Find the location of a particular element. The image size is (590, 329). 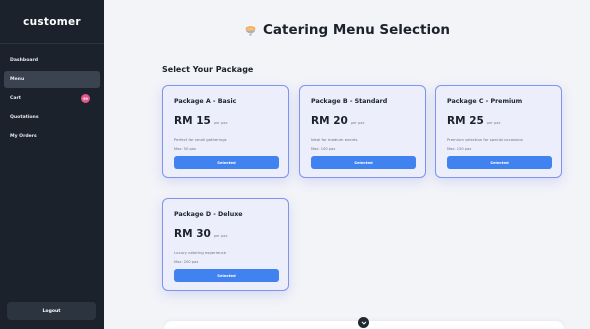

price-row: RM 30 per pax is located at coordinates (201, 234).